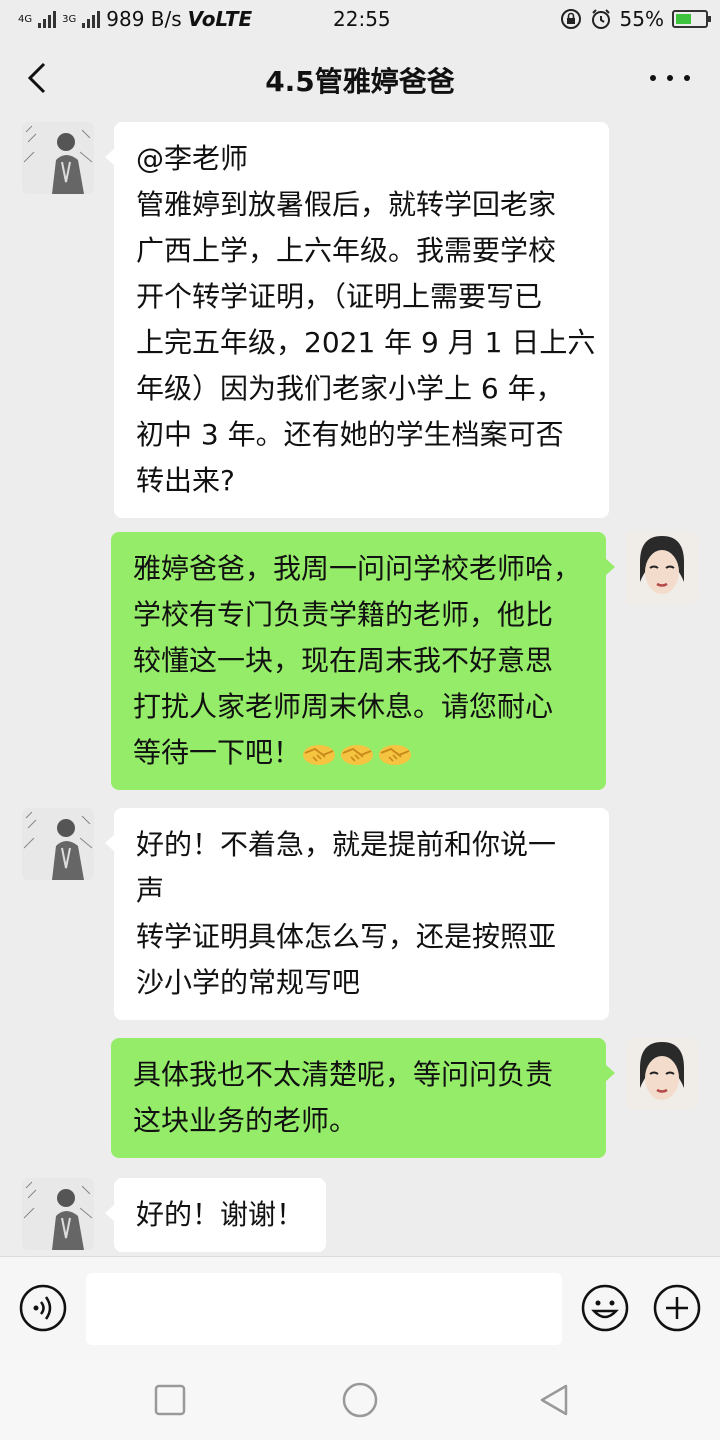 The height and width of the screenshot is (1440, 720). What do you see at coordinates (220, 1214) in the screenshot?
I see `message-line: 好的！谢谢！` at bounding box center [220, 1214].